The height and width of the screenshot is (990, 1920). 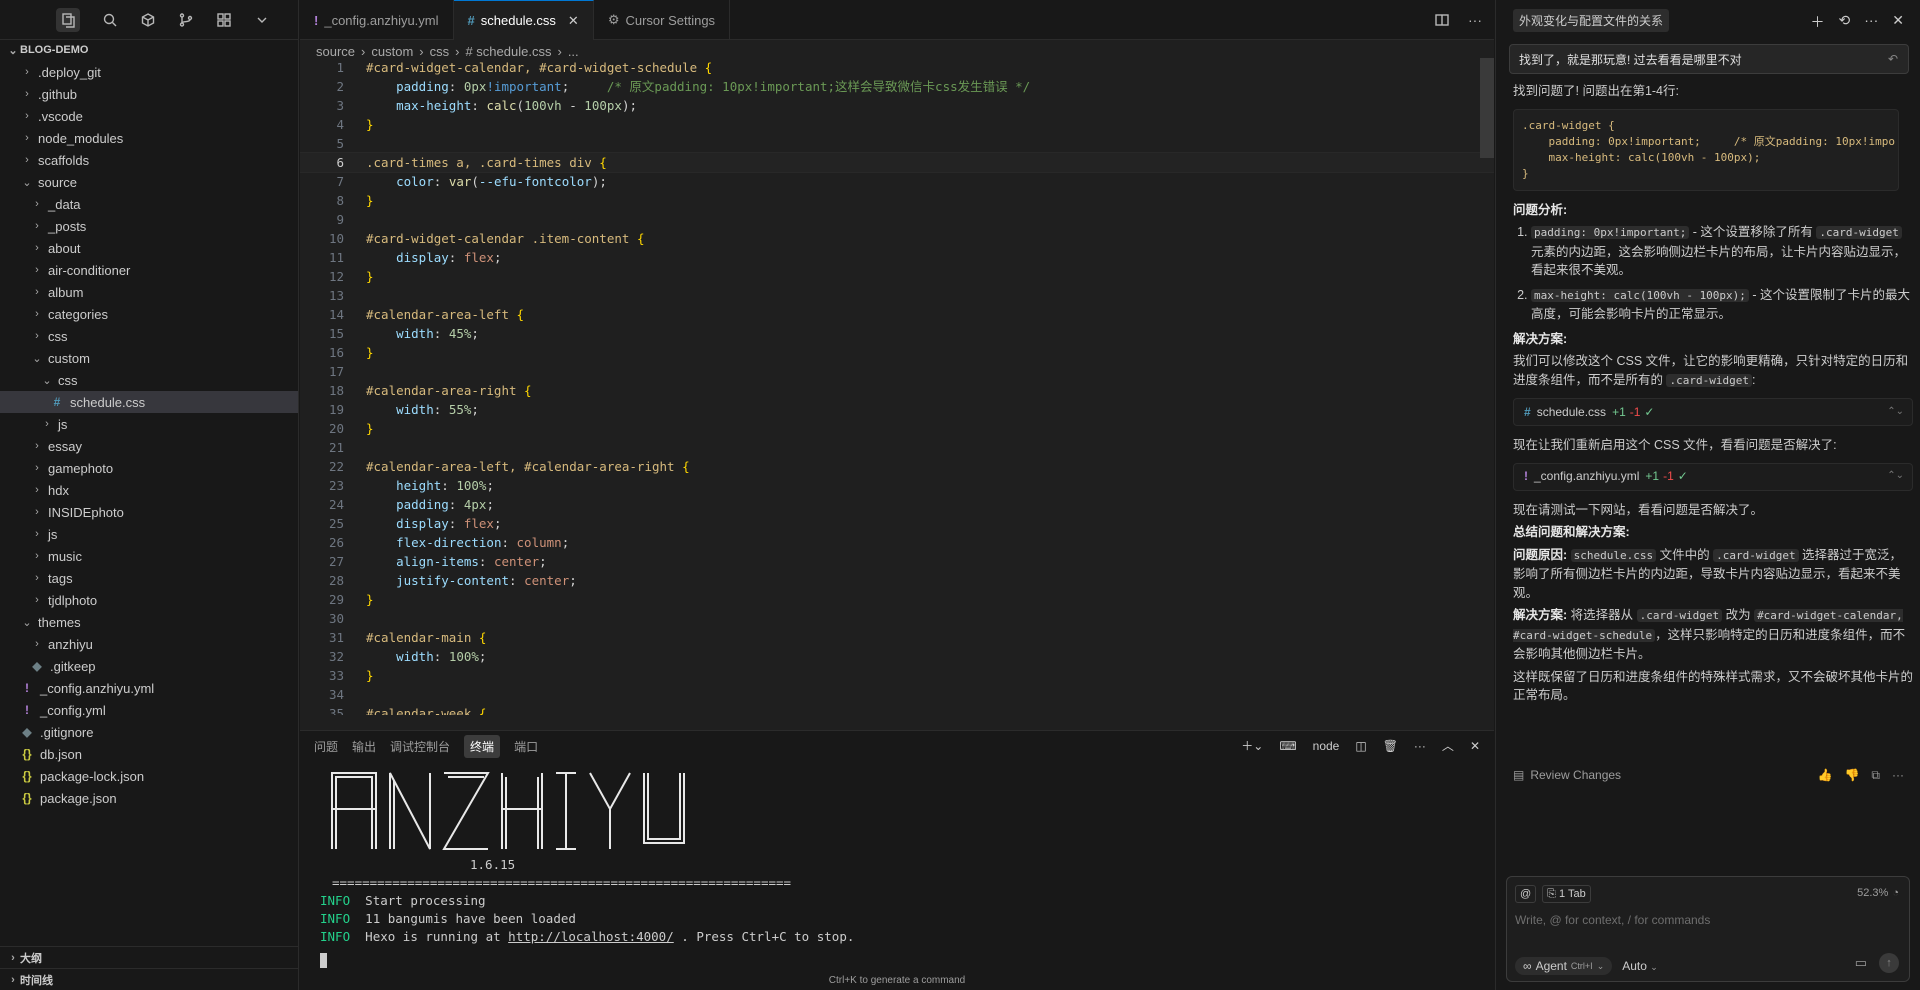 I want to click on extensions-grid-icon, so click(x=224, y=20).